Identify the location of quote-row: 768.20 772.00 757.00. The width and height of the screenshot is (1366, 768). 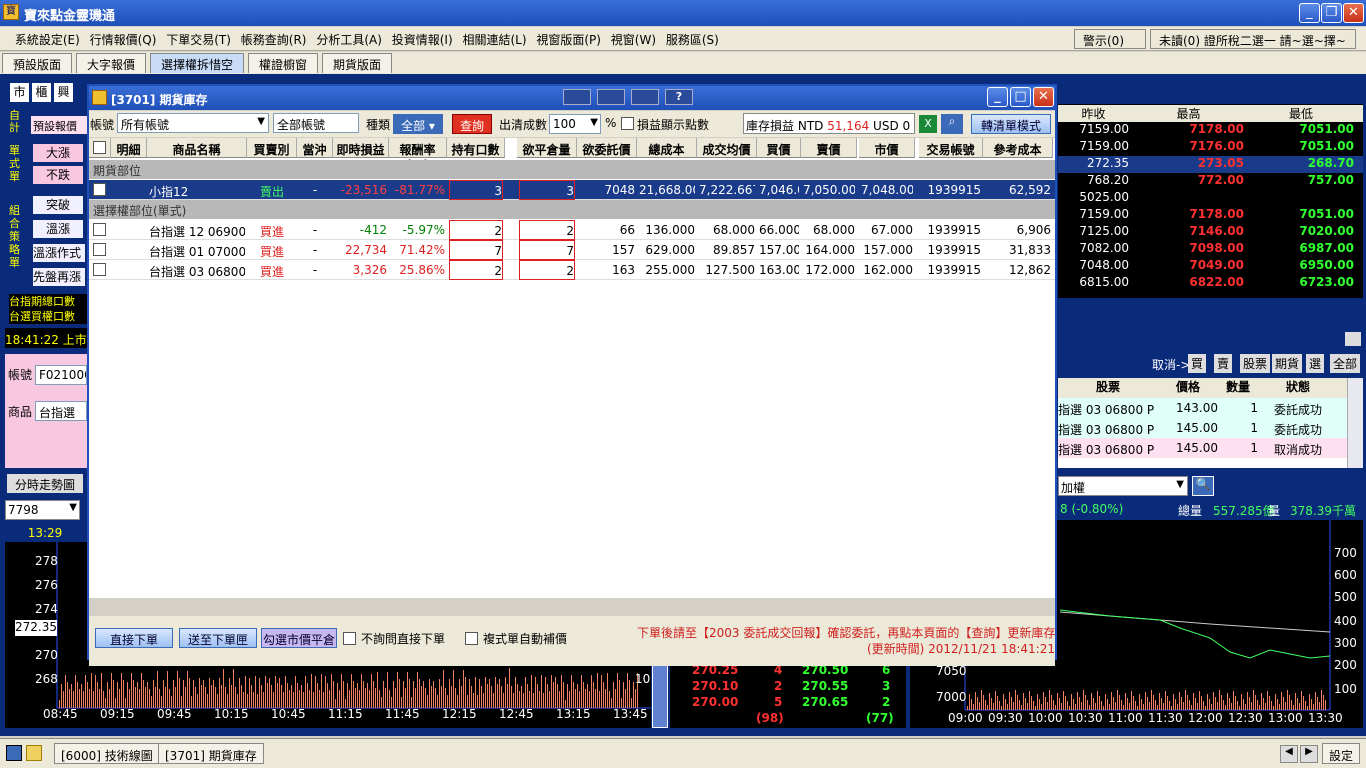
(1210, 181).